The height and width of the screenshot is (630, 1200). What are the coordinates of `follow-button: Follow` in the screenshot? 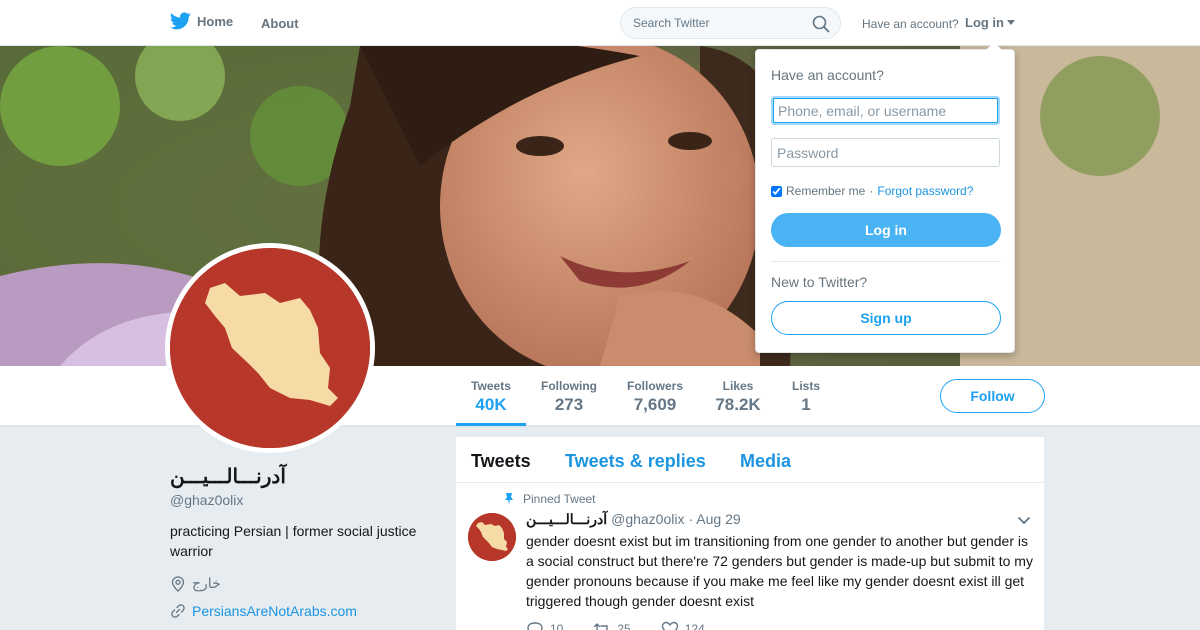 It's located at (992, 396).